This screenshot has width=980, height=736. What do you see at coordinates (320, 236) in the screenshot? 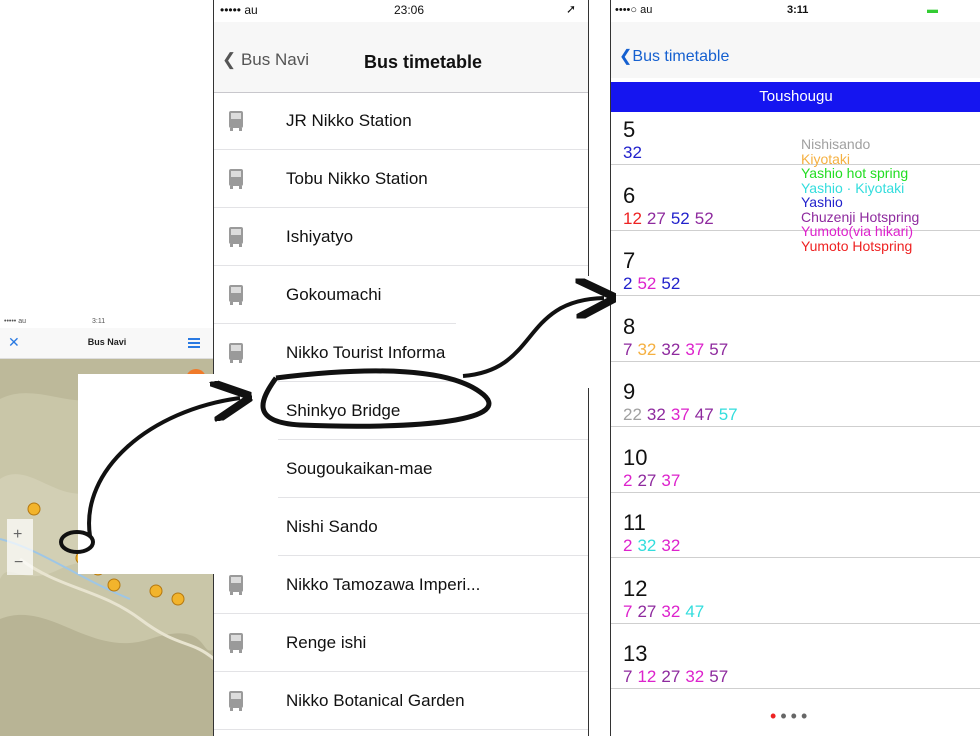
I see `stop-name: Ishiyatyo` at bounding box center [320, 236].